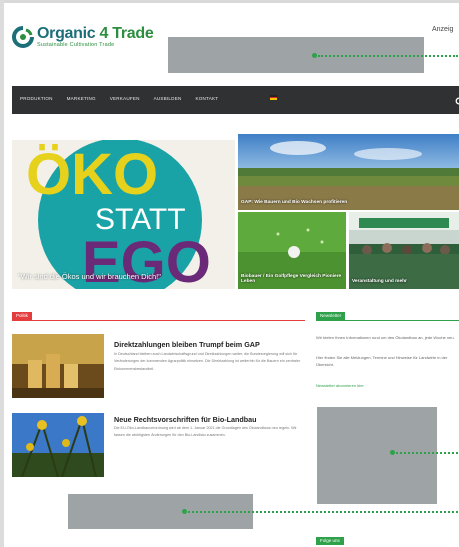 The width and height of the screenshot is (459, 547). Describe the element at coordinates (22, 316) in the screenshot. I see `section-label-news: Politik` at that location.